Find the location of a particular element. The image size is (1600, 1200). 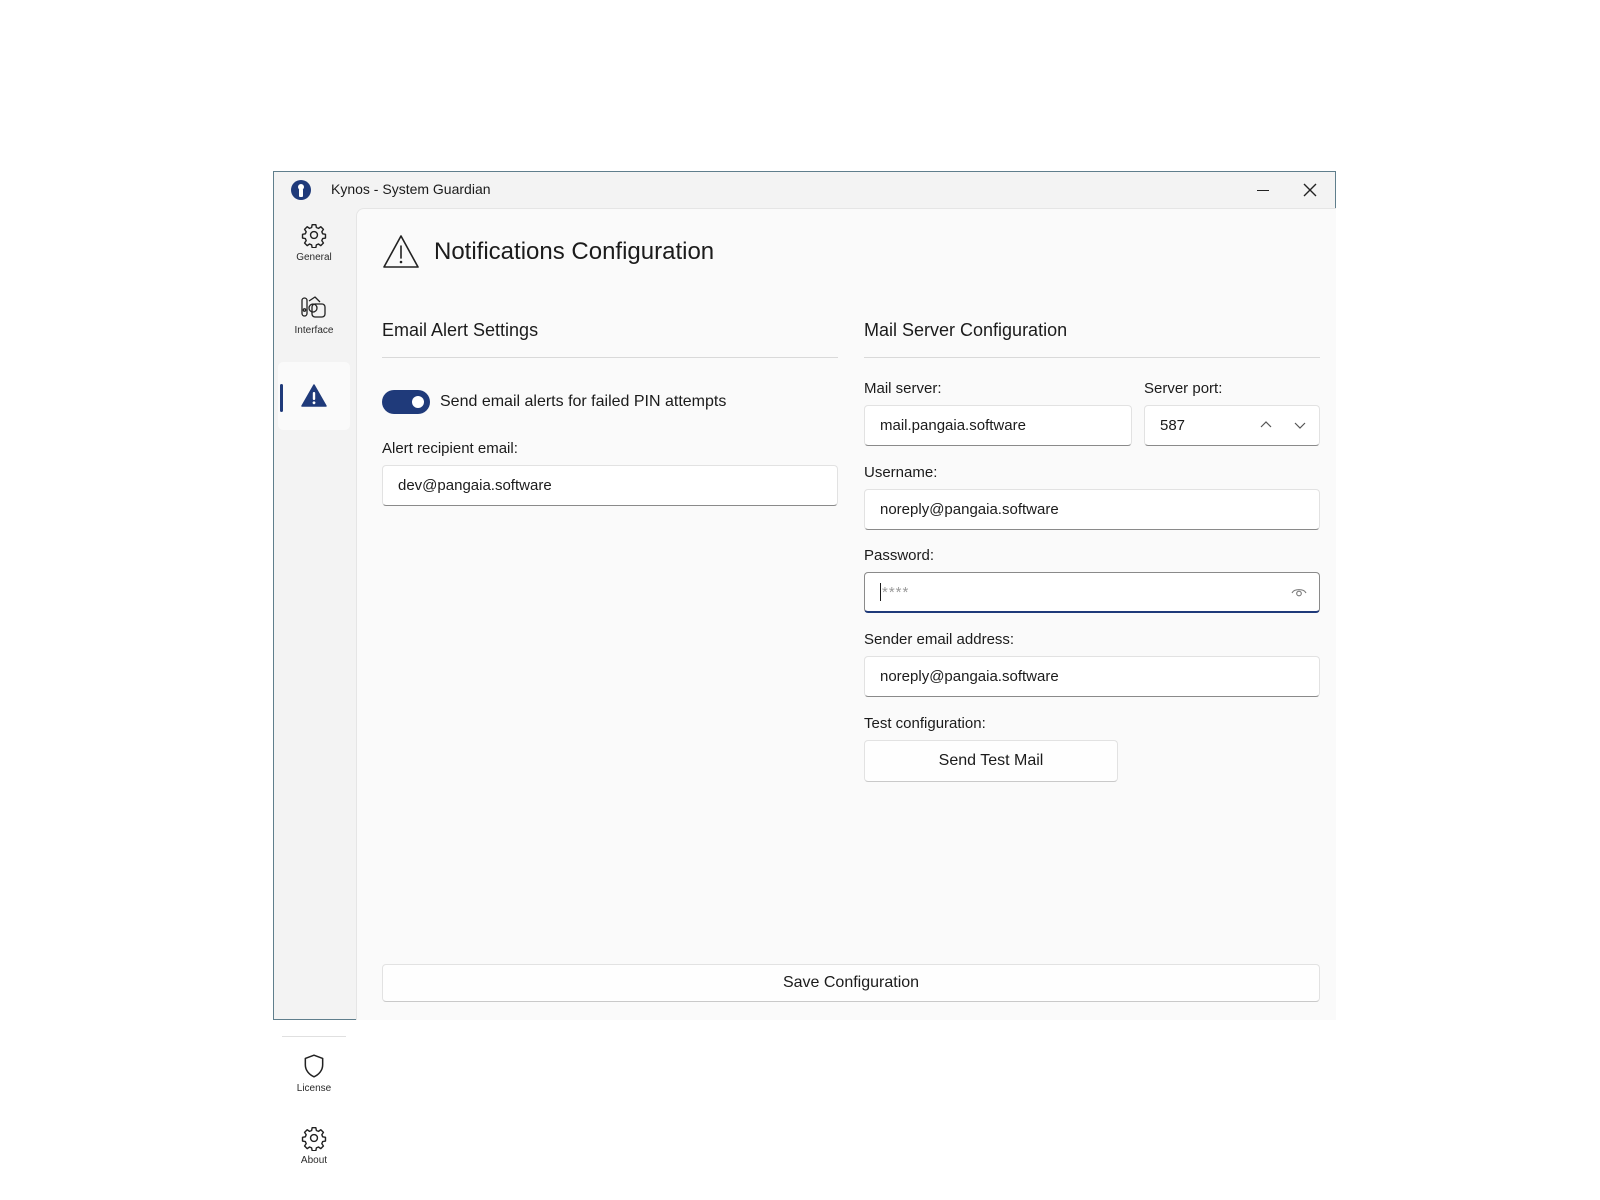

password-value: **** is located at coordinates (896, 592).